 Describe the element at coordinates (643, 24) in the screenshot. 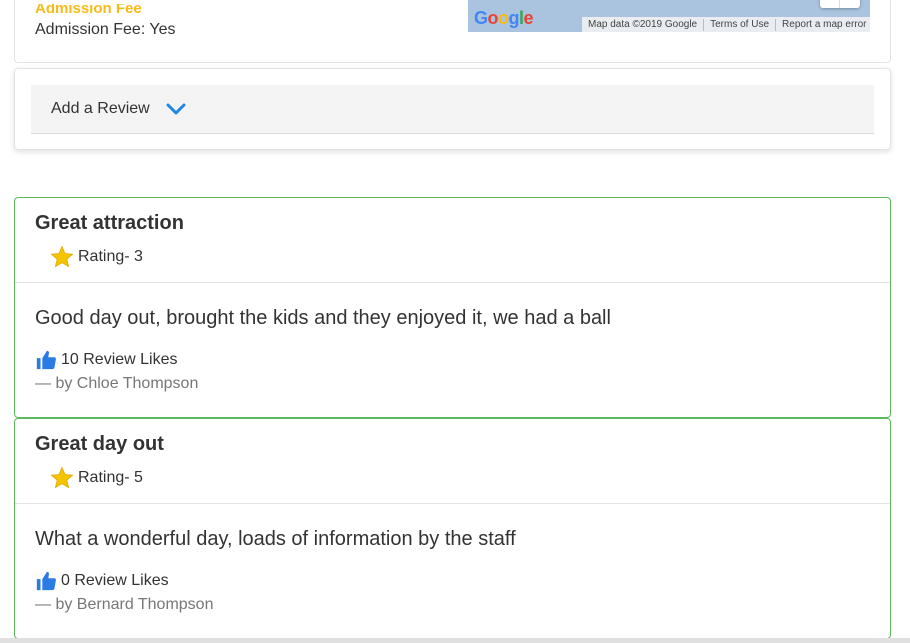

I see `map-data-attribution: Map data ©2019 Google` at that location.